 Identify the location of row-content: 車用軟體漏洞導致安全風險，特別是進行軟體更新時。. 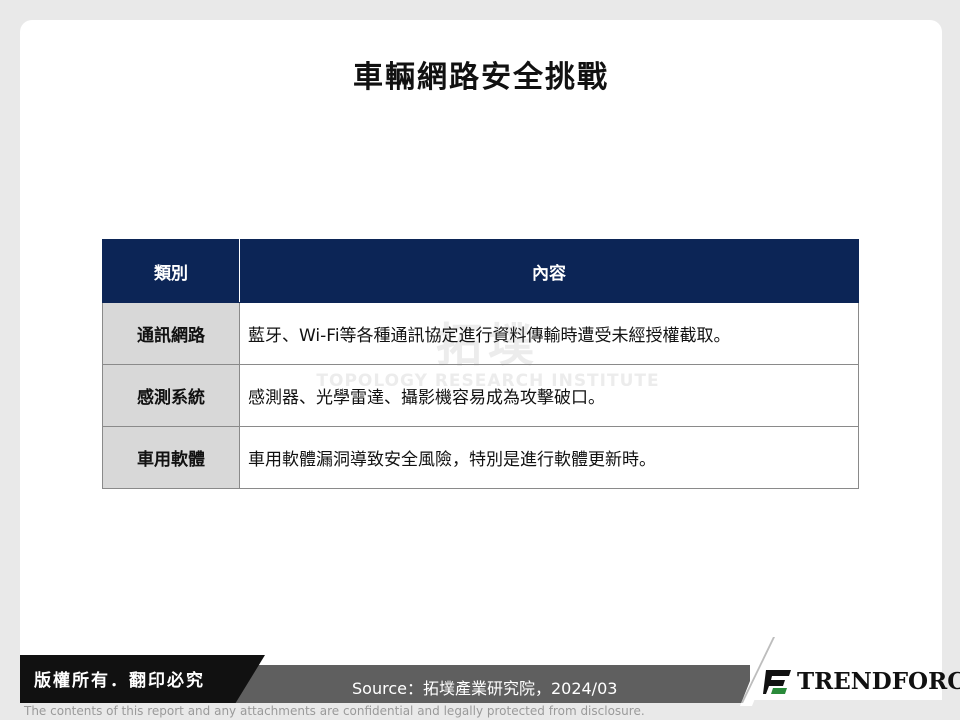
(549, 457).